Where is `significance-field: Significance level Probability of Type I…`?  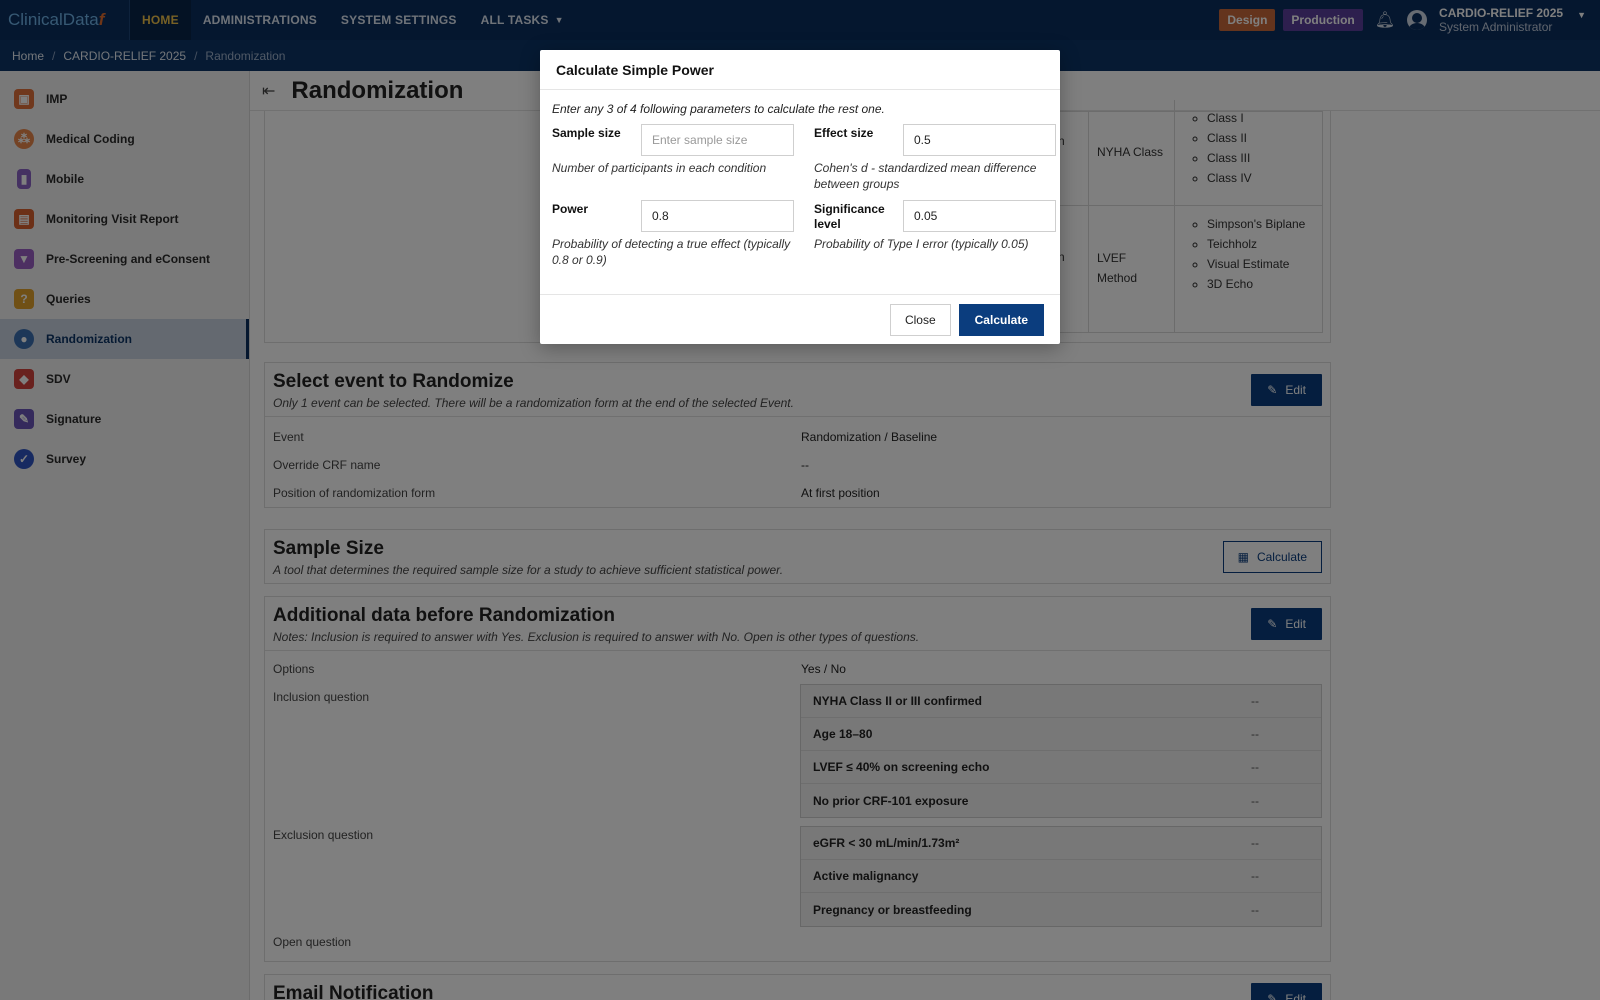 significance-field: Significance level Probability of Type I… is located at coordinates (939, 234).